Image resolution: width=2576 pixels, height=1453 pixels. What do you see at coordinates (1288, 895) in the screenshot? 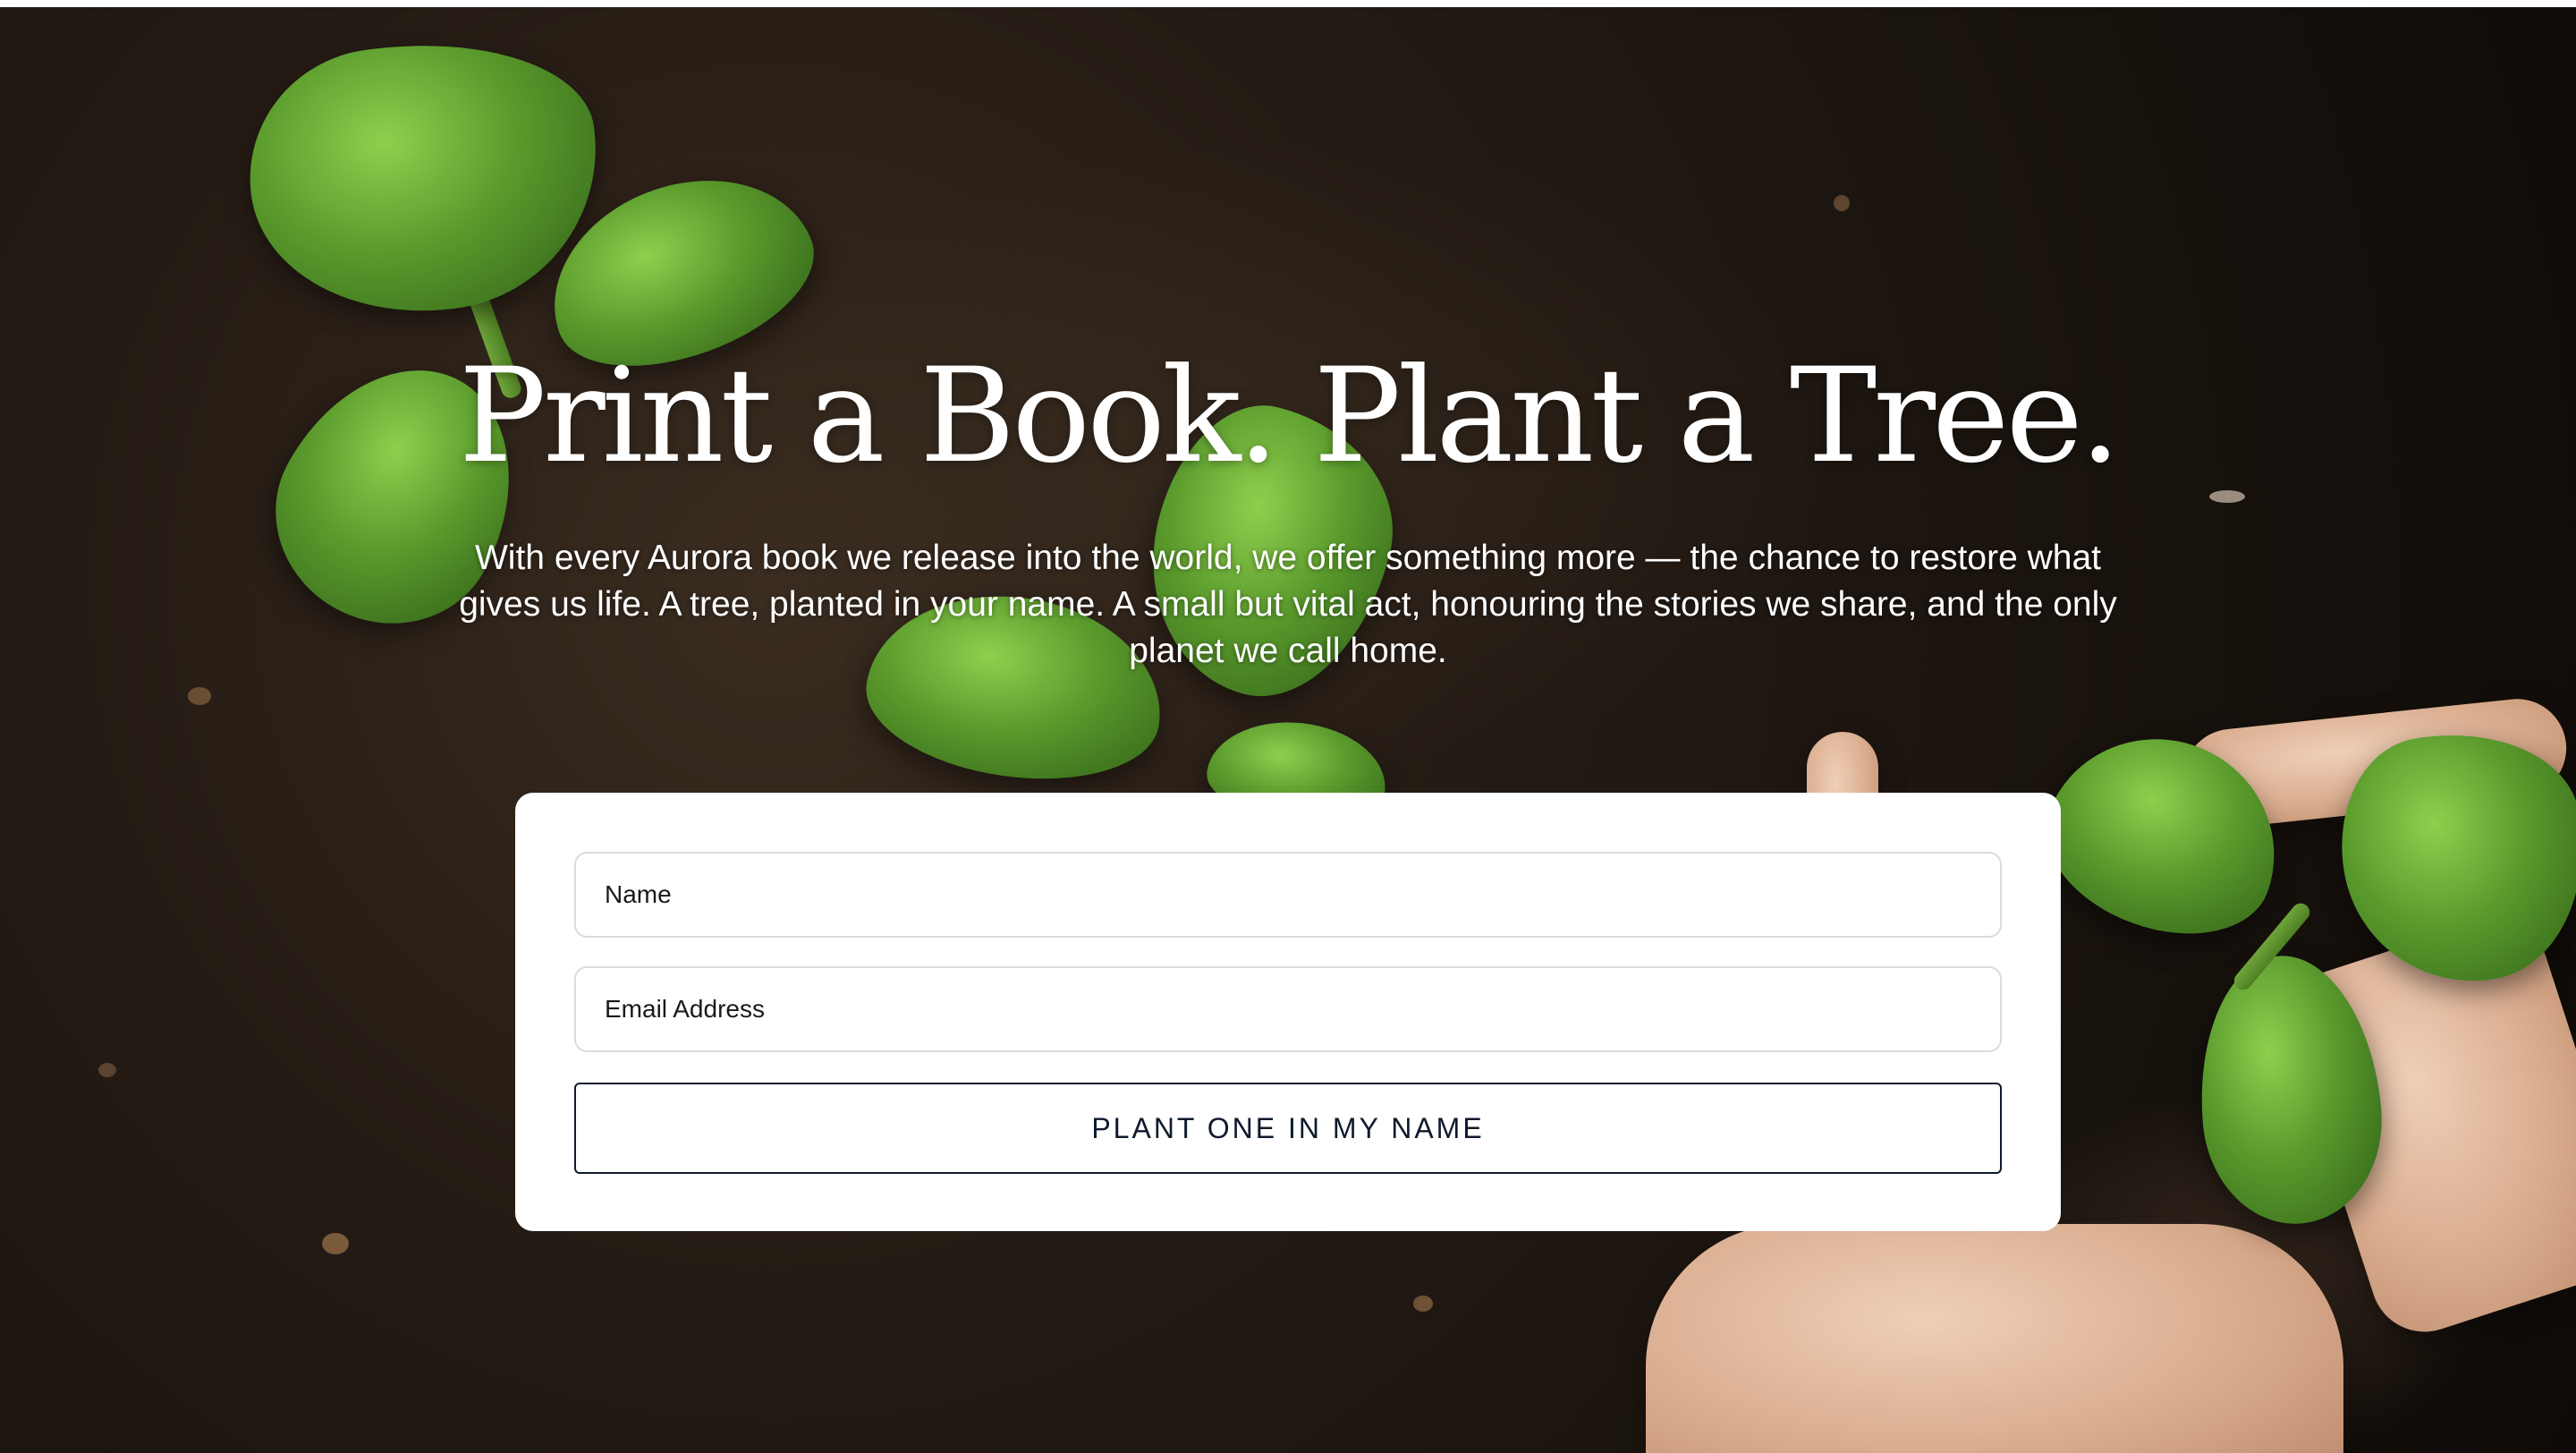
I see `name-input` at bounding box center [1288, 895].